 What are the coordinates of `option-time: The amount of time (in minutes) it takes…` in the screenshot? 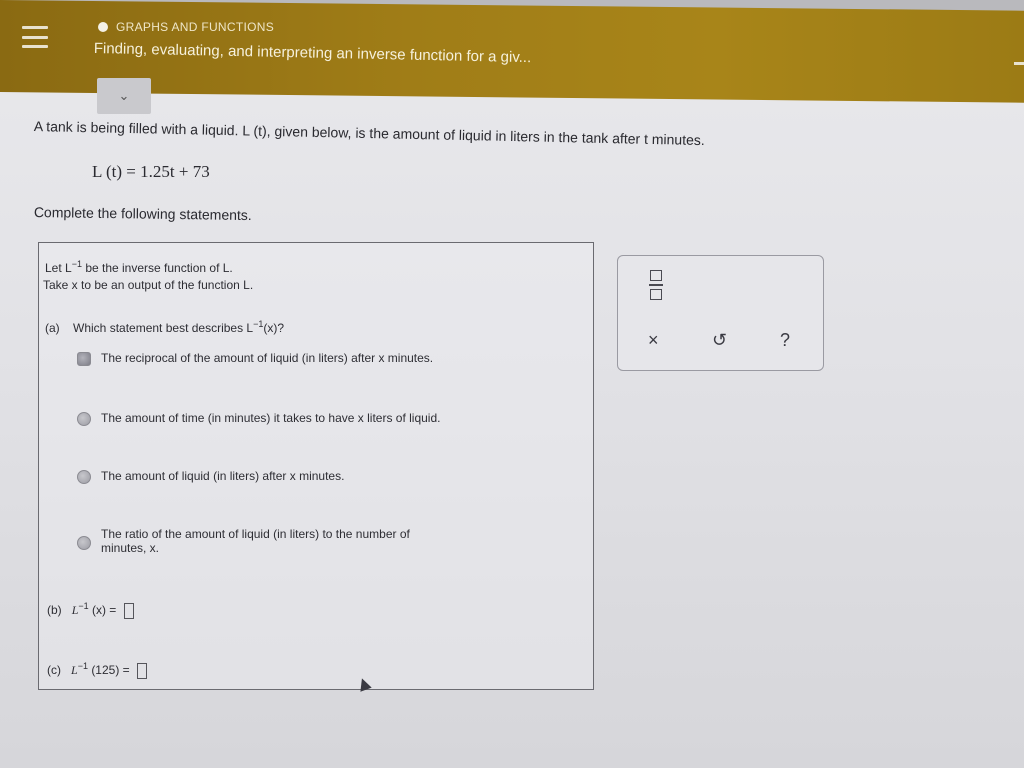 It's located at (258, 418).